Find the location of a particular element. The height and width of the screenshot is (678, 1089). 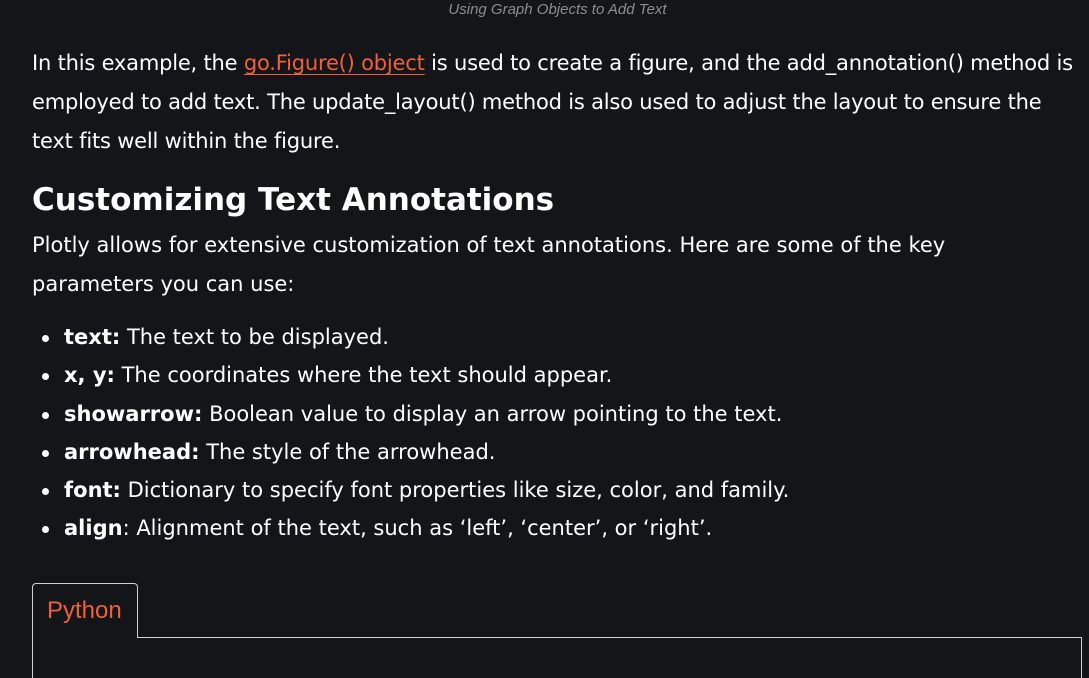

param-term: arrowhead: is located at coordinates (132, 451).